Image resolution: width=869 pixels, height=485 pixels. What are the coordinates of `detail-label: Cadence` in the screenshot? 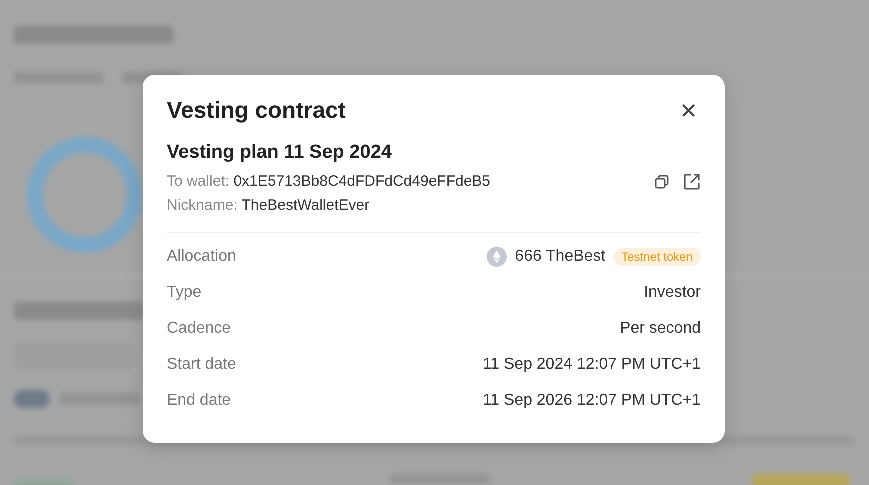 It's located at (199, 329).